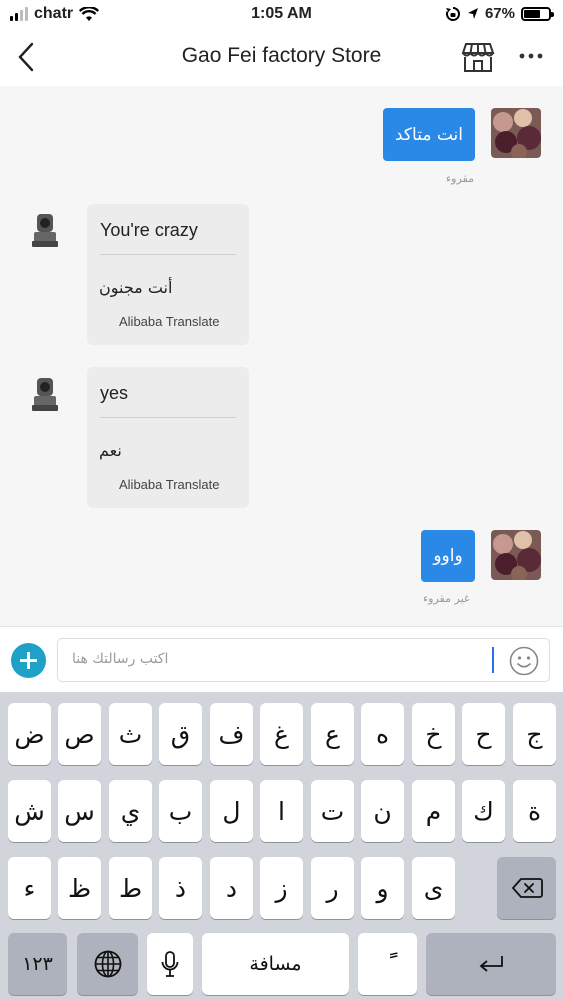 This screenshot has height=1000, width=563. Describe the element at coordinates (382, 734) in the screenshot. I see `key: ه` at that location.